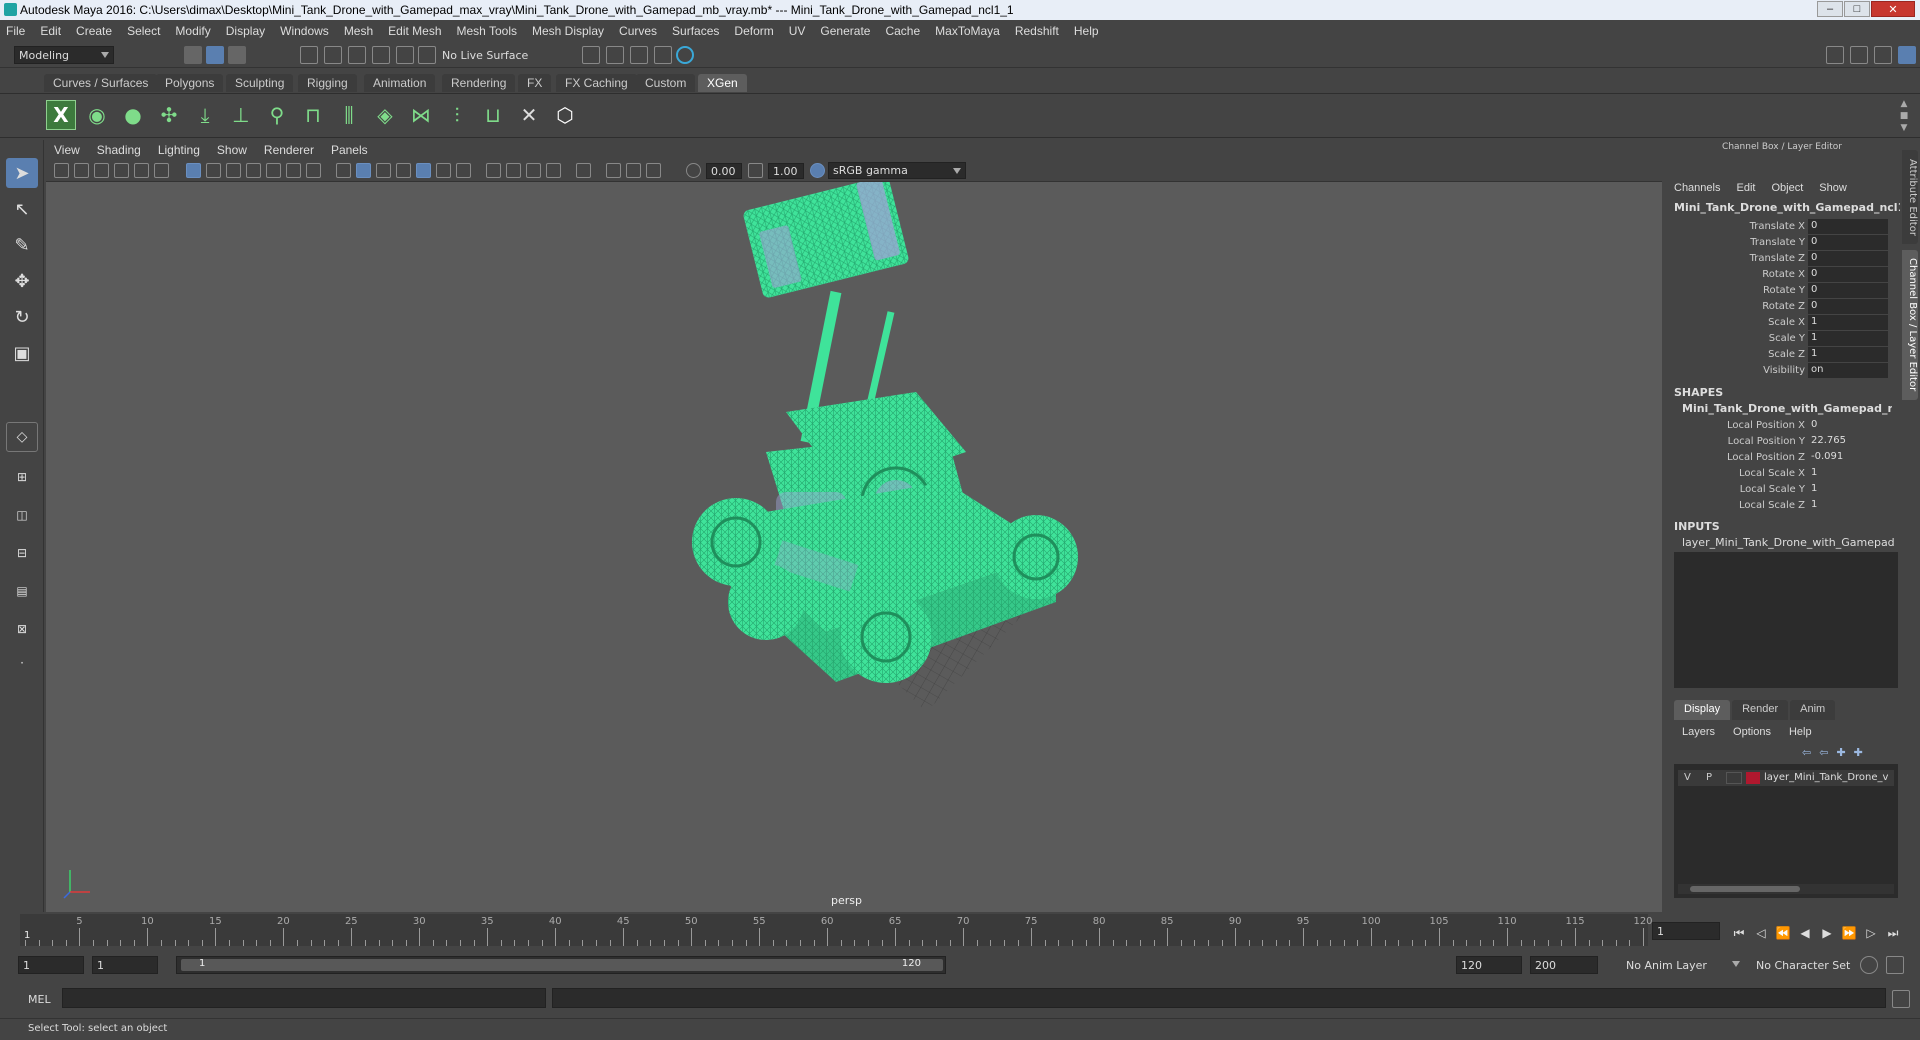 The image size is (1920, 1040). Describe the element at coordinates (385, 115) in the screenshot. I see `xgen-layer-icon: ◈` at that location.